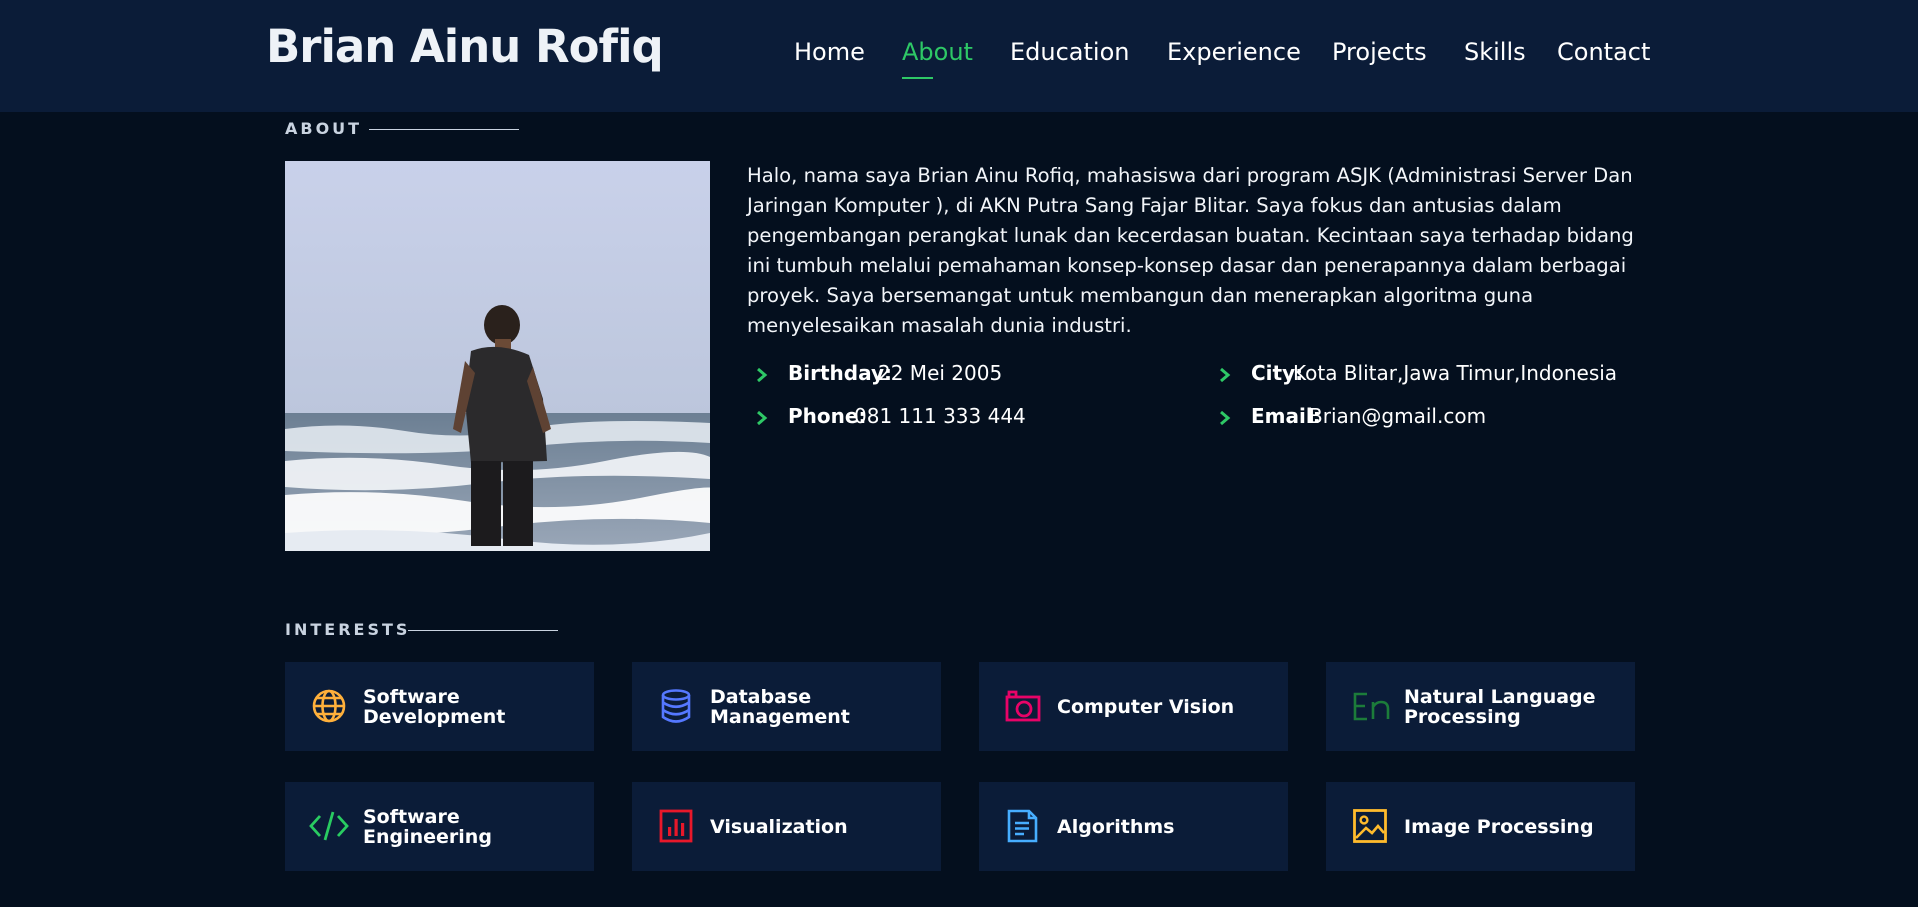 This screenshot has width=1918, height=907. What do you see at coordinates (434, 706) in the screenshot?
I see `interest-label: Software Development` at bounding box center [434, 706].